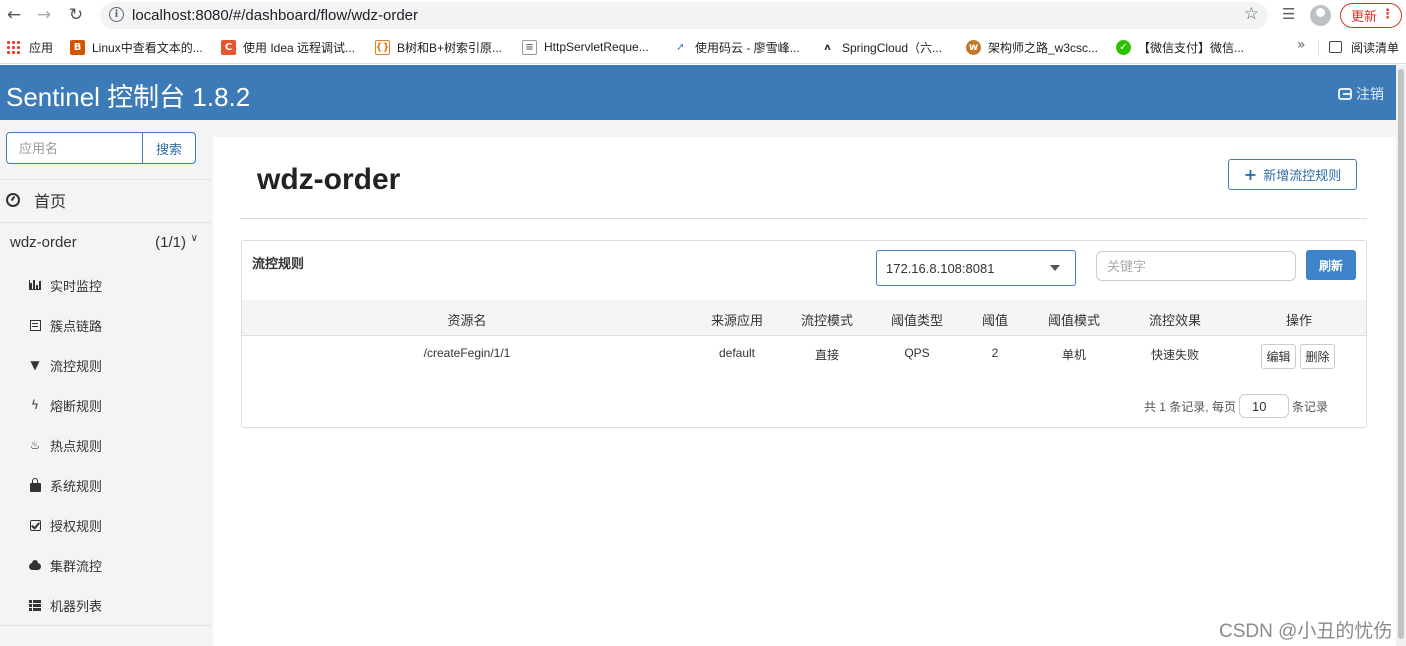  I want to click on sidebar-item-flow-rules: ▼ 流控规则, so click(65, 365).